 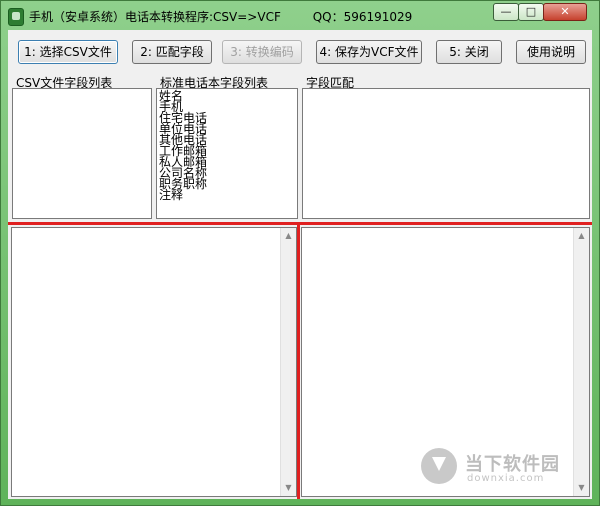 I want to click on minimize-button: —, so click(x=506, y=12).